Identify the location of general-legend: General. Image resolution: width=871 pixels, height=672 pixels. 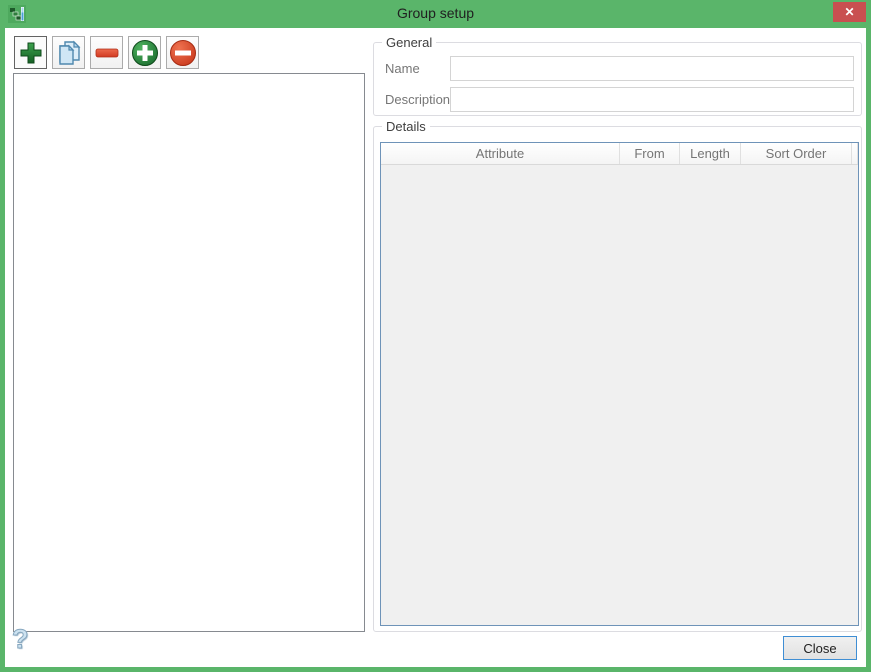
(409, 42).